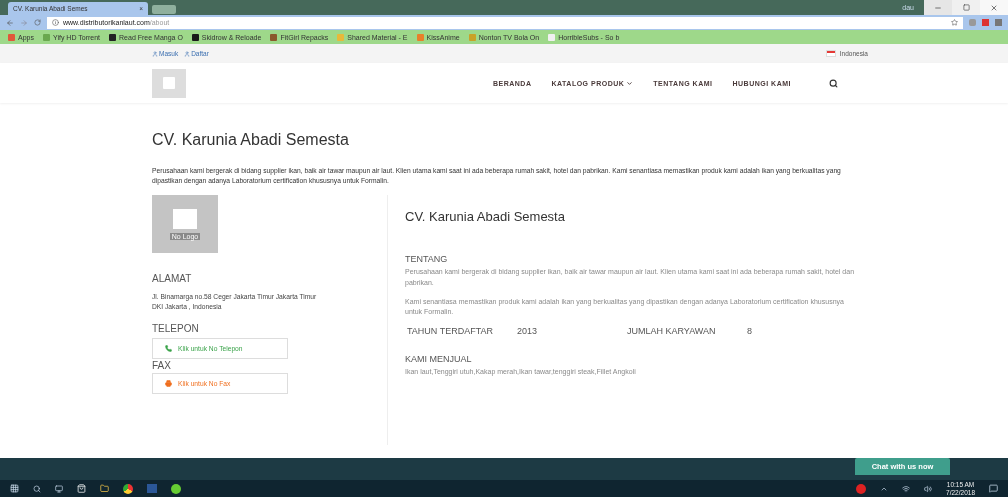 The height and width of the screenshot is (497, 1008). Describe the element at coordinates (993, 488) in the screenshot. I see `notifications-icon` at that location.